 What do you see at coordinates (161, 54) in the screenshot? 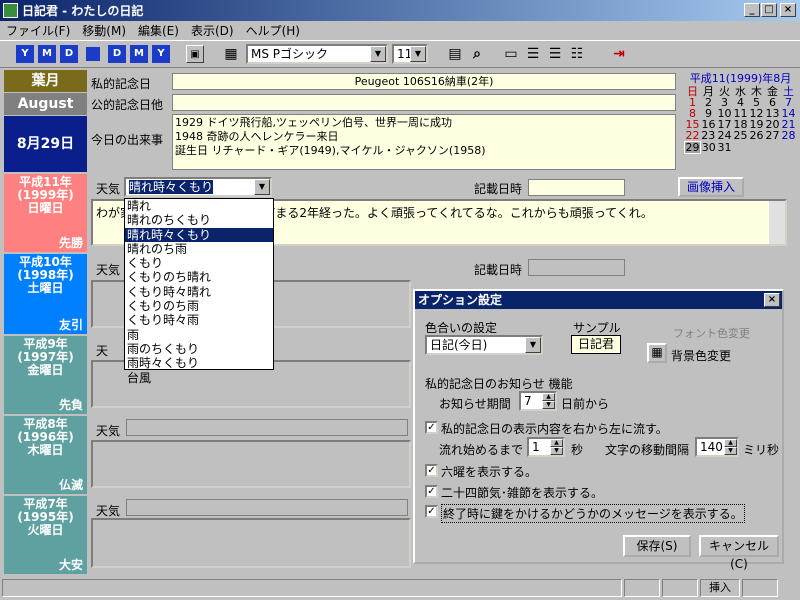
I see `next-year-button: Y` at bounding box center [161, 54].